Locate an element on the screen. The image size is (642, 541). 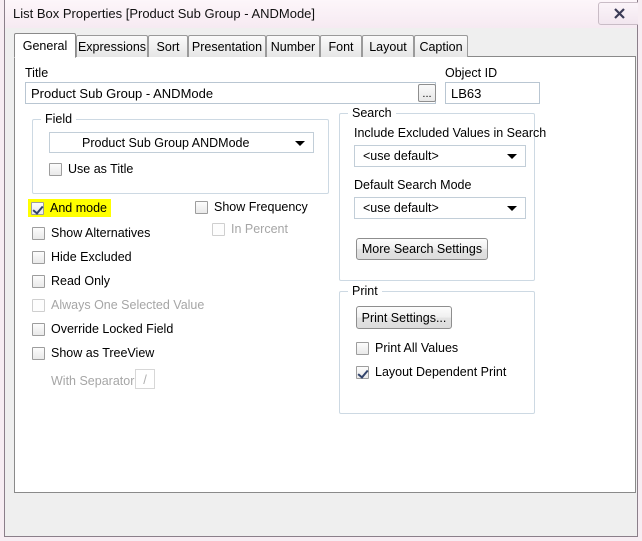
tab-general: General is located at coordinates (45, 45).